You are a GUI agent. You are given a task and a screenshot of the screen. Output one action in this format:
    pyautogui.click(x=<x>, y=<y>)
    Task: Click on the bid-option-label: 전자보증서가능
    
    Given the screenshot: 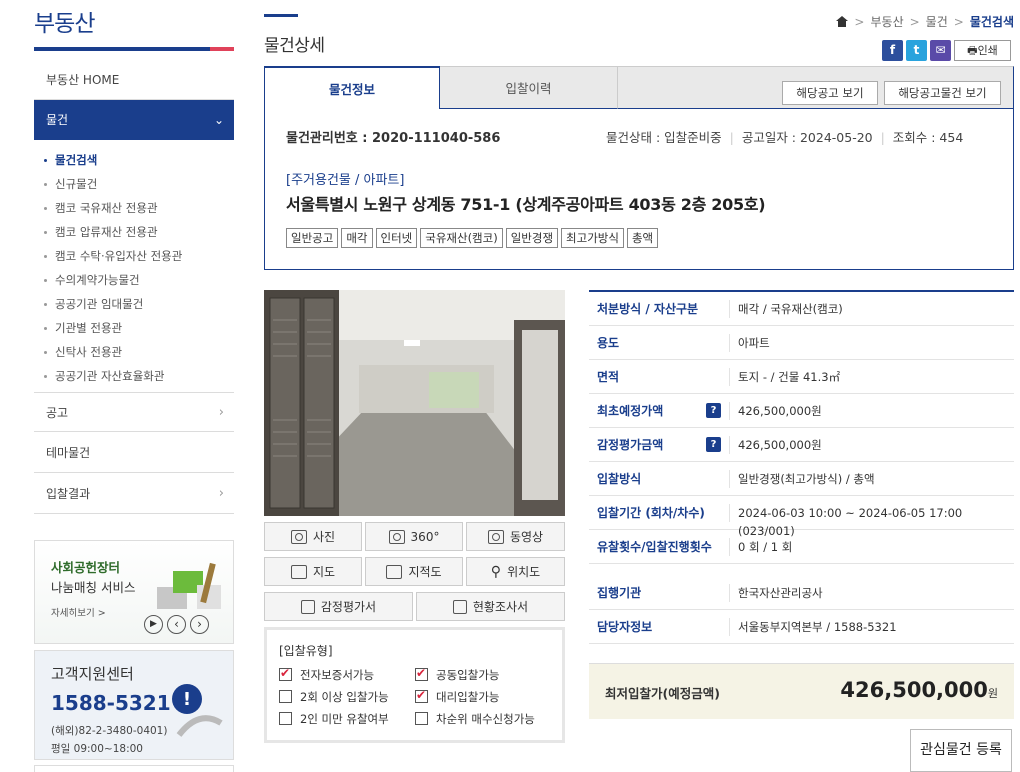 What is the action you would take?
    pyautogui.click(x=337, y=675)
    